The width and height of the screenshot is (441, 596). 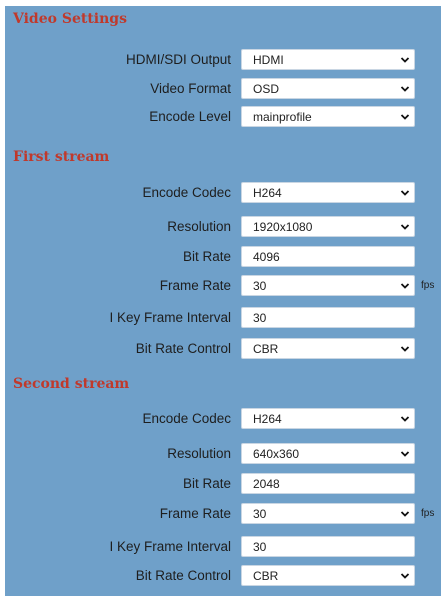 I want to click on first-resolution-select: 1920x1080, so click(x=328, y=226).